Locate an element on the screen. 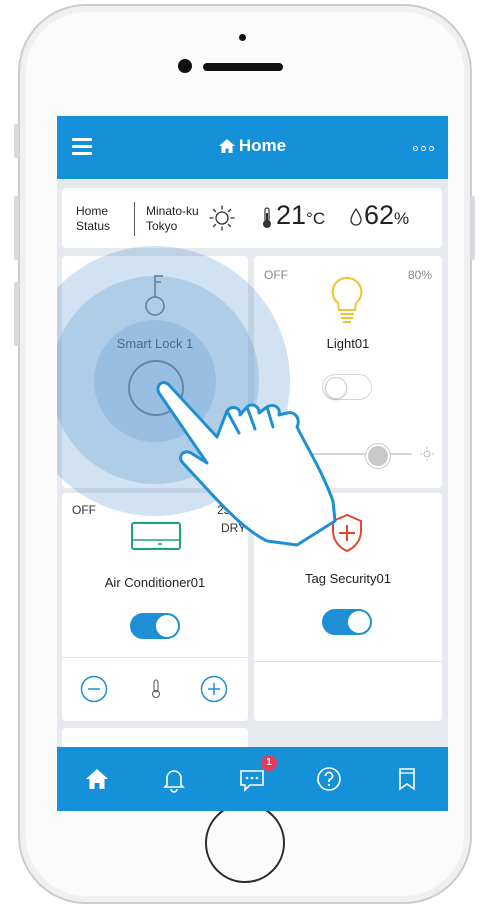 Image resolution: width=487 pixels, height=911 pixels. home-status-line1: Home is located at coordinates (92, 211).